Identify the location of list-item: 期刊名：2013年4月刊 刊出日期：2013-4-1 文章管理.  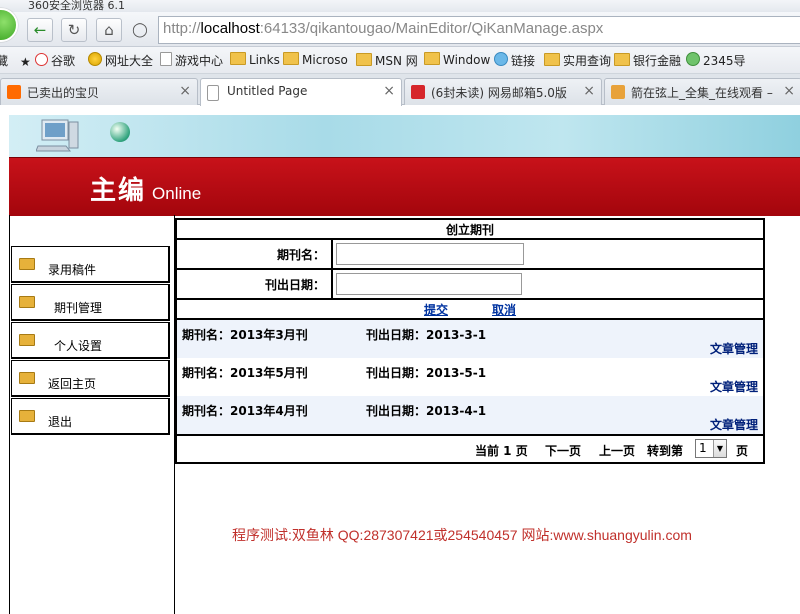
(470, 415).